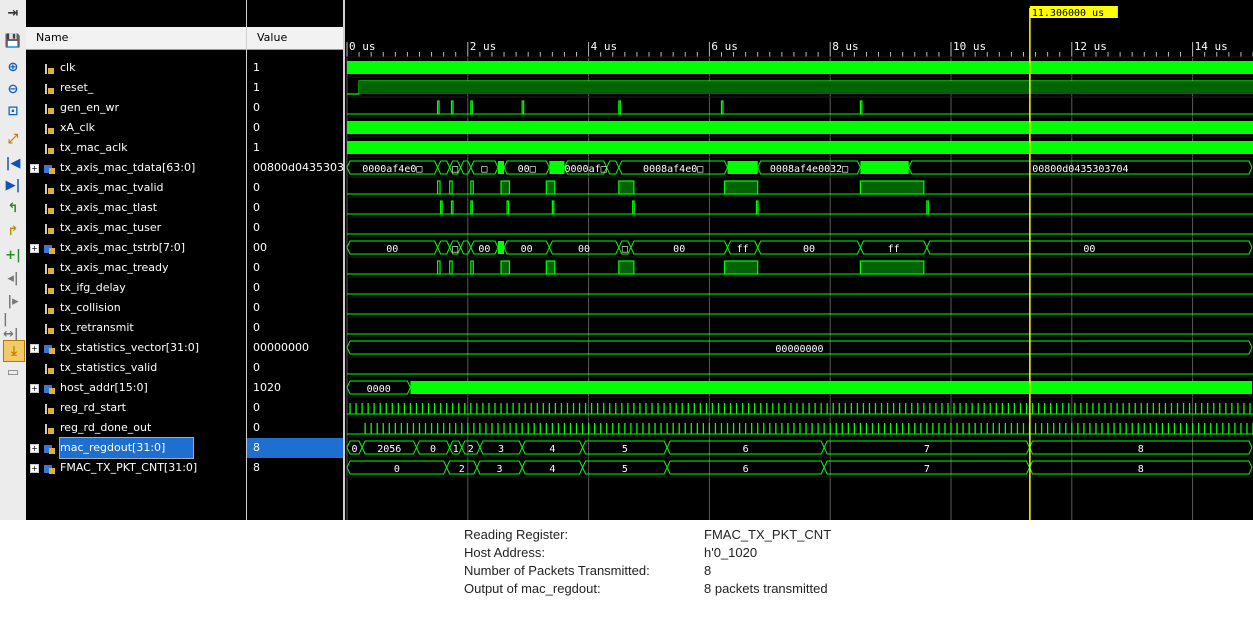 The width and height of the screenshot is (1253, 633). What do you see at coordinates (13, 89) in the screenshot?
I see `zoom-out-icon: ⊖` at bounding box center [13, 89].